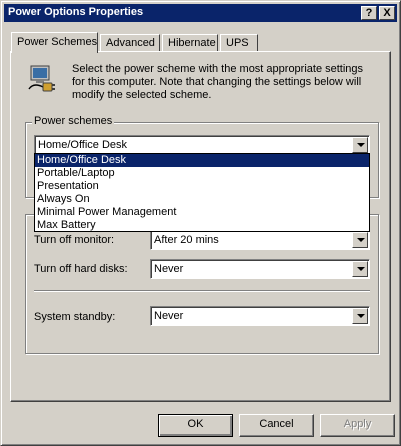 The width and height of the screenshot is (401, 446). Describe the element at coordinates (202, 160) in the screenshot. I see `list-item: Home/Office Desk` at that location.